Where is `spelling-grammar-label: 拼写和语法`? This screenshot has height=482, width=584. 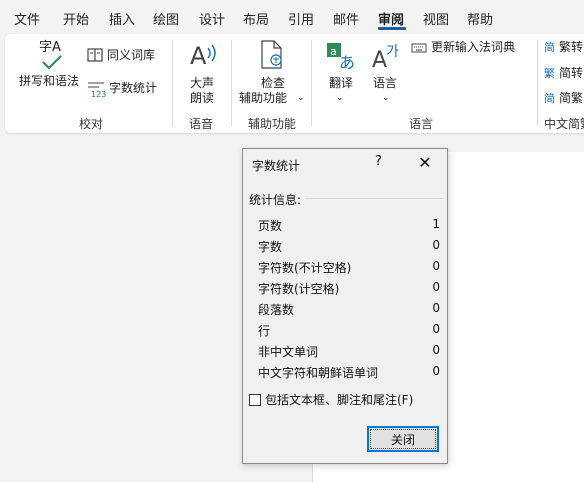 spelling-grammar-label: 拼写和语法 is located at coordinates (49, 81).